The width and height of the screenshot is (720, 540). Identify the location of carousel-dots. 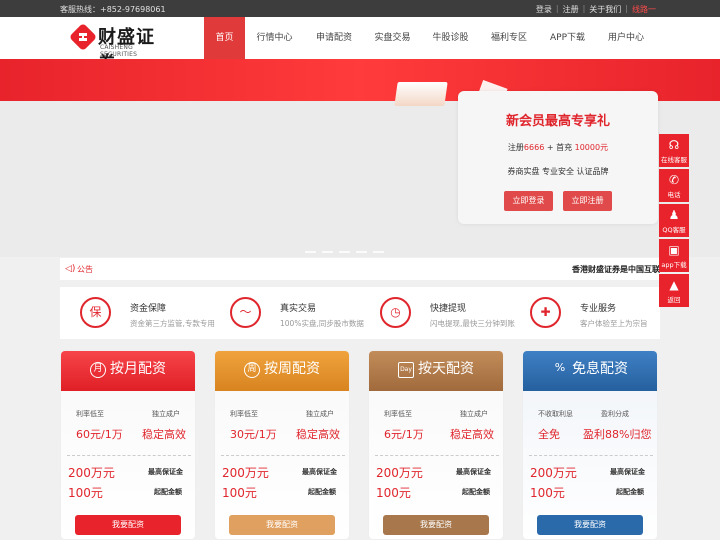
(344, 252).